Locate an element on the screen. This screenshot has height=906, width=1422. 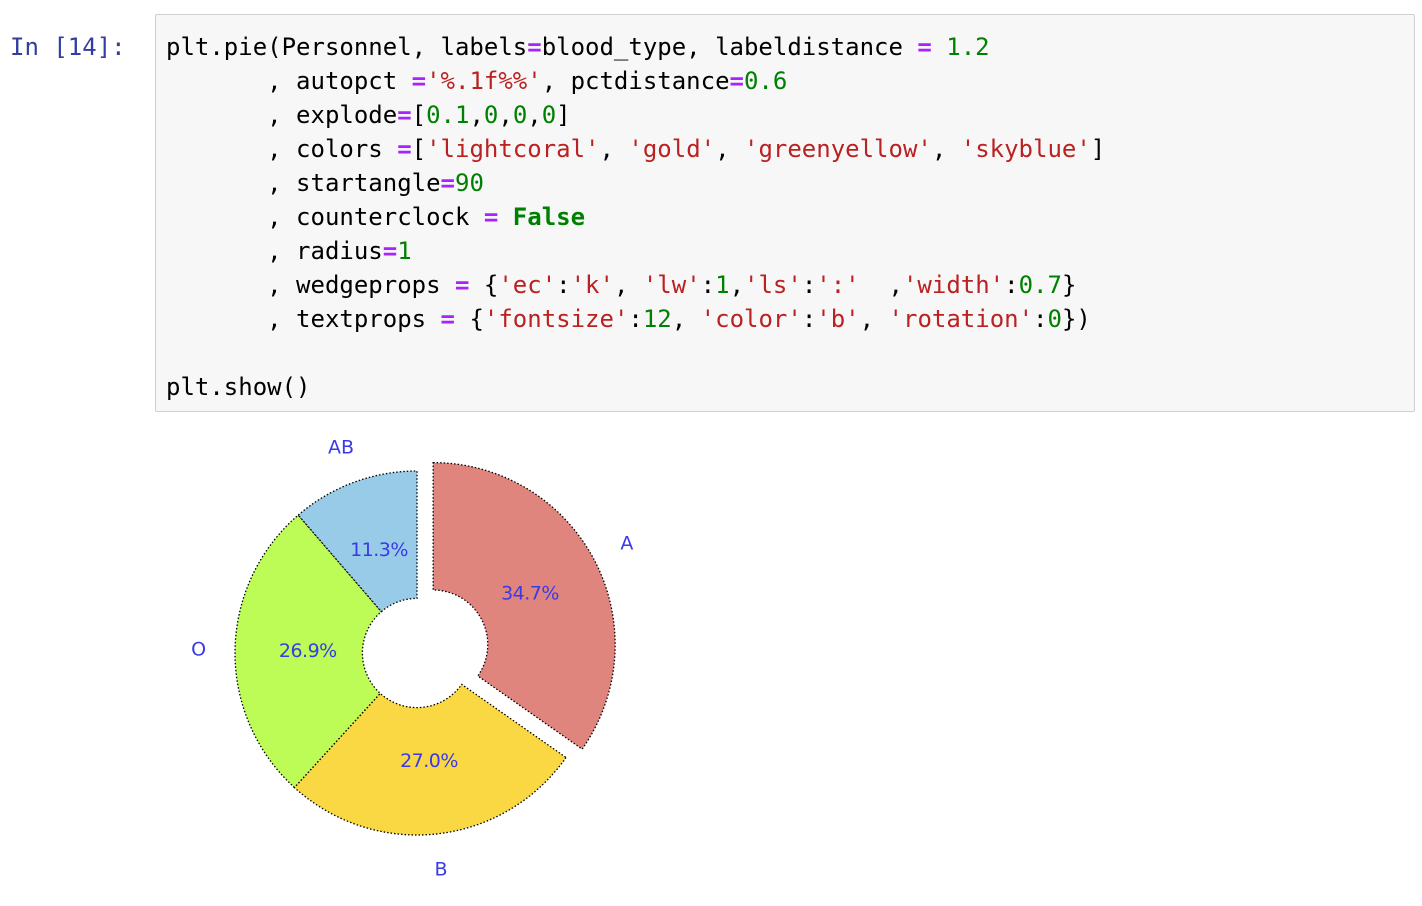
code-token: 'width' is located at coordinates (953, 285).